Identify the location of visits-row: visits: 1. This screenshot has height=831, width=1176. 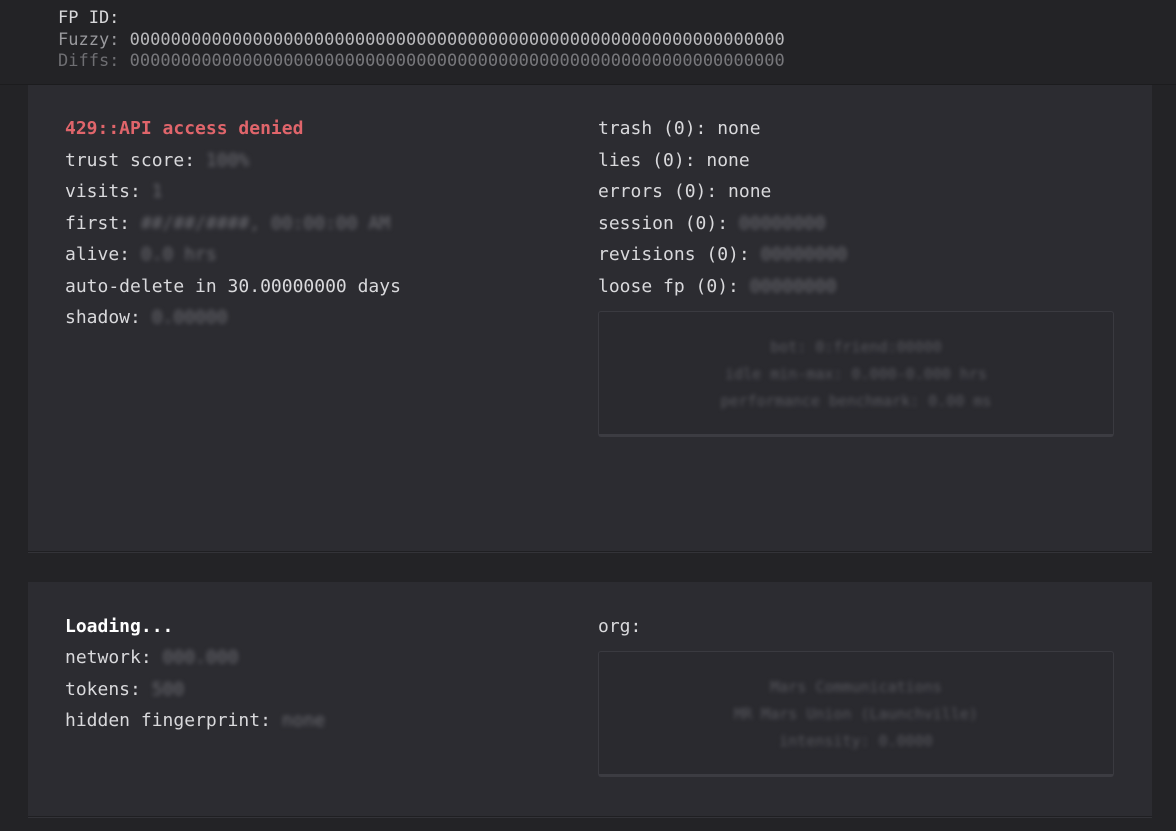
(114, 192).